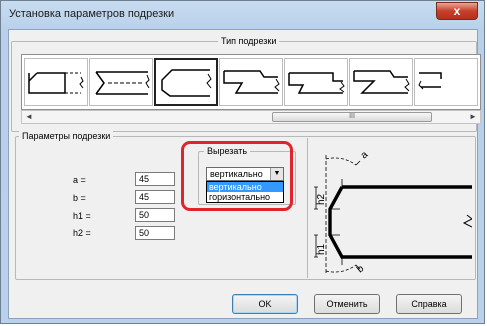 This screenshot has height=326, width=487. What do you see at coordinates (393, 212) in the screenshot?
I see `cut-diagram: a b h2 h1` at bounding box center [393, 212].